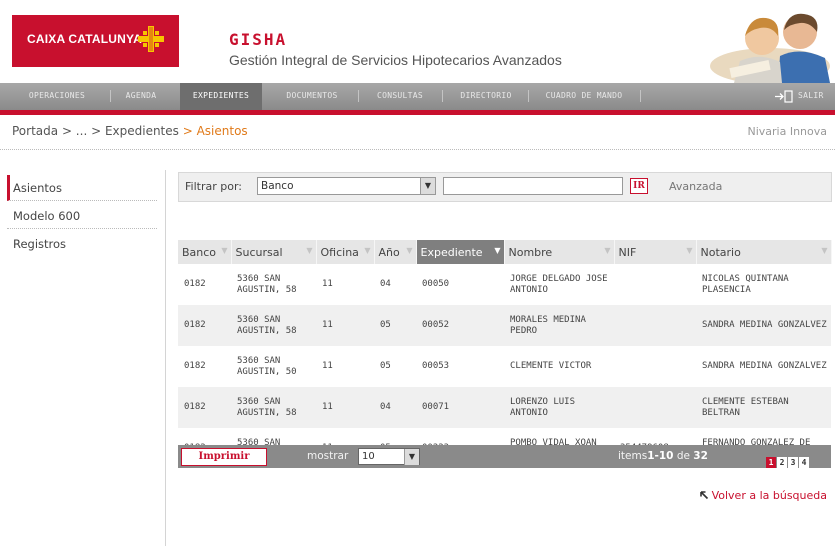 The width and height of the screenshot is (835, 546). Describe the element at coordinates (767, 44) in the screenshot. I see `family-photo` at that location.